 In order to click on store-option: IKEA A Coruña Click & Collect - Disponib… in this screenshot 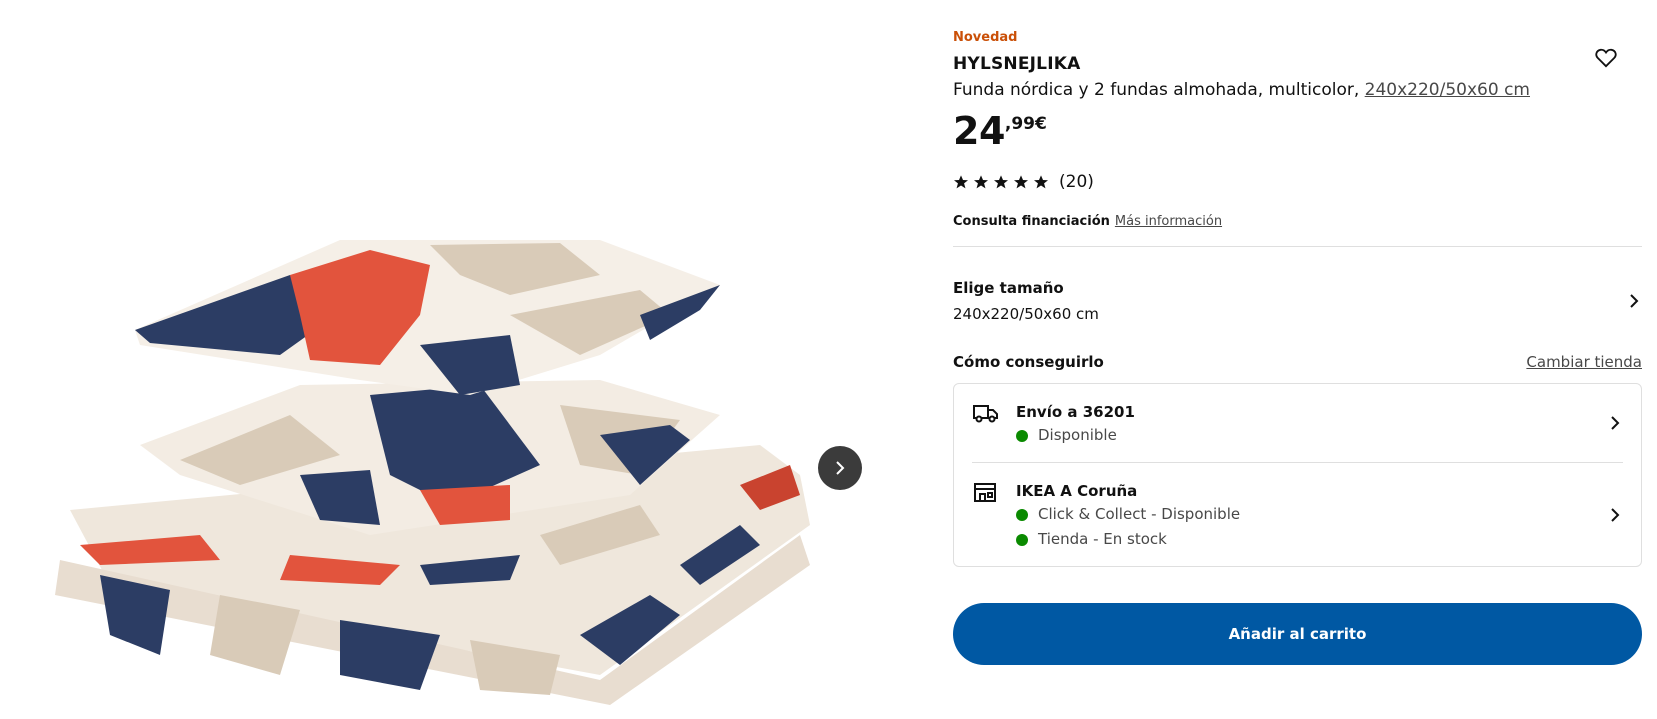, I will do `click(1297, 514)`.